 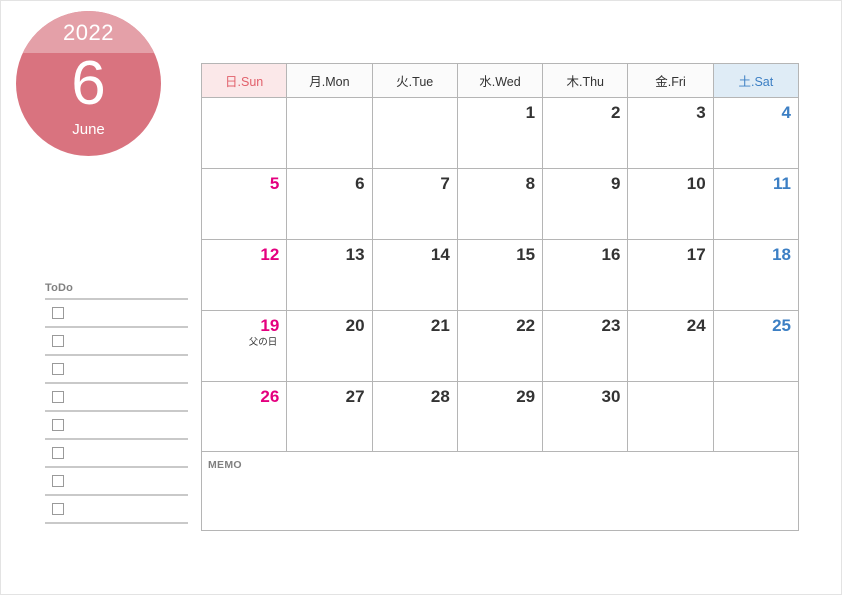 I want to click on day-cell-inner: 24, so click(x=670, y=346).